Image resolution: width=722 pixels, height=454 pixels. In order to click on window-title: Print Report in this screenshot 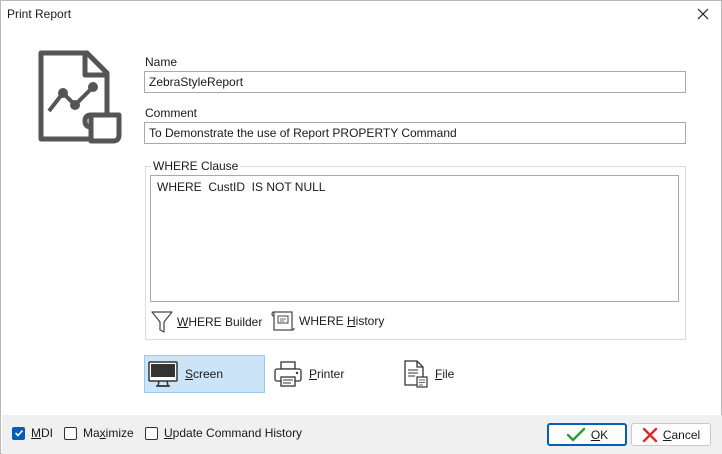, I will do `click(39, 14)`.